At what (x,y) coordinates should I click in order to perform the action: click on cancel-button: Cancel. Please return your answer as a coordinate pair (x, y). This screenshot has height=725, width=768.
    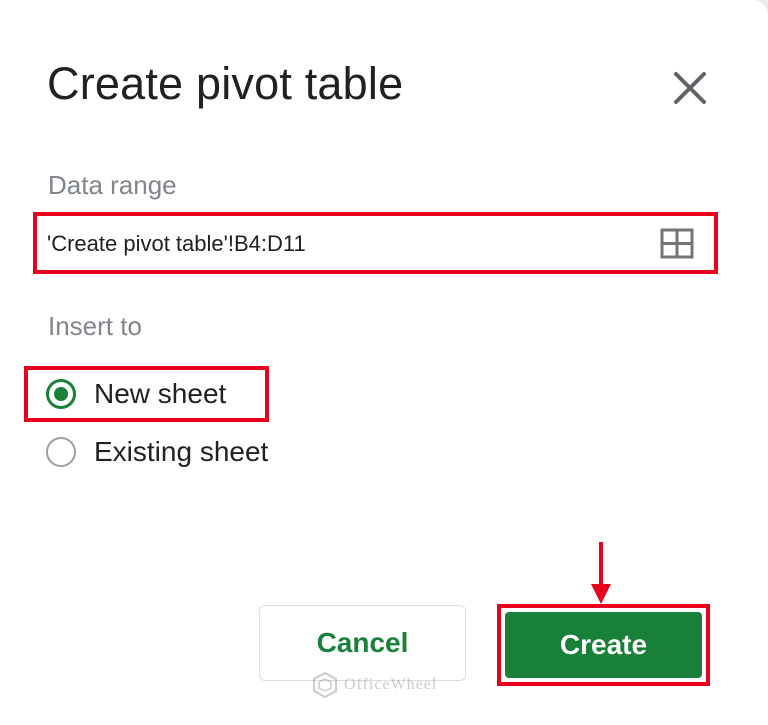
    Looking at the image, I should click on (362, 643).